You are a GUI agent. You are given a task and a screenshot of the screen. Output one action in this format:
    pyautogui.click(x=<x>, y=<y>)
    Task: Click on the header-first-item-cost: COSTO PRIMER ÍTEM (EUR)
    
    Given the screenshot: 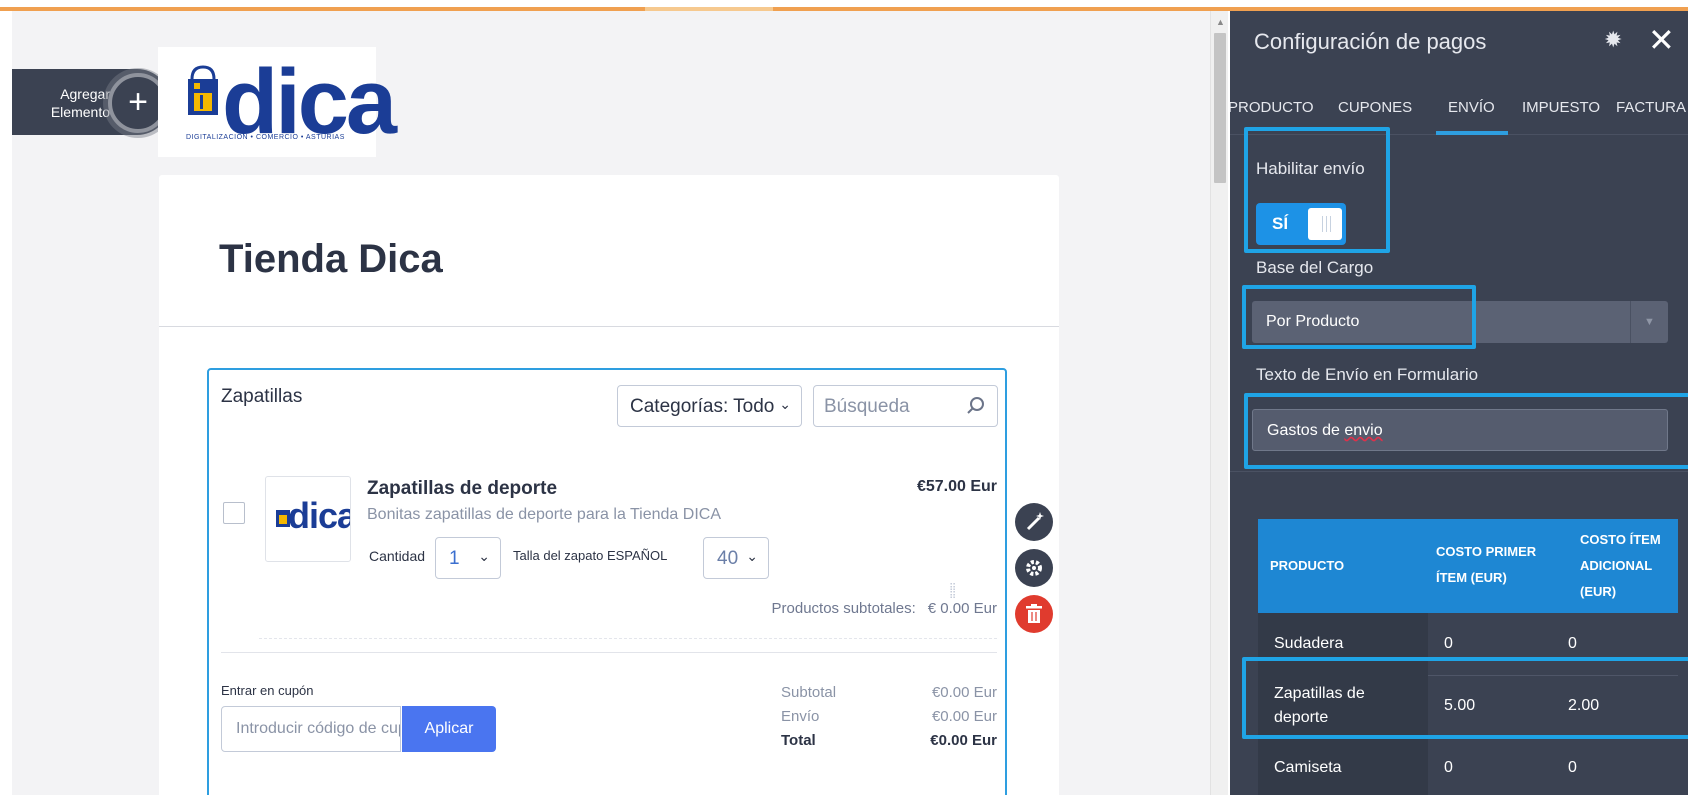 What is the action you would take?
    pyautogui.click(x=1486, y=564)
    